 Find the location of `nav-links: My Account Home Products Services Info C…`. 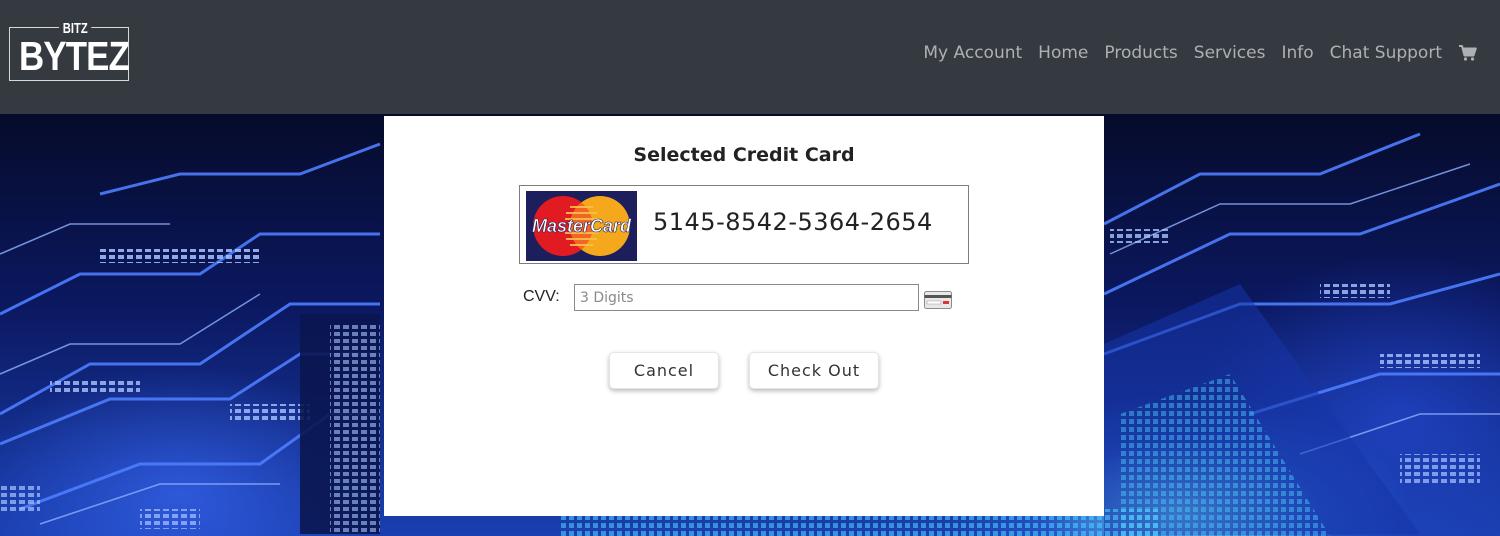

nav-links: My Account Home Products Services Info C… is located at coordinates (1192, 53).